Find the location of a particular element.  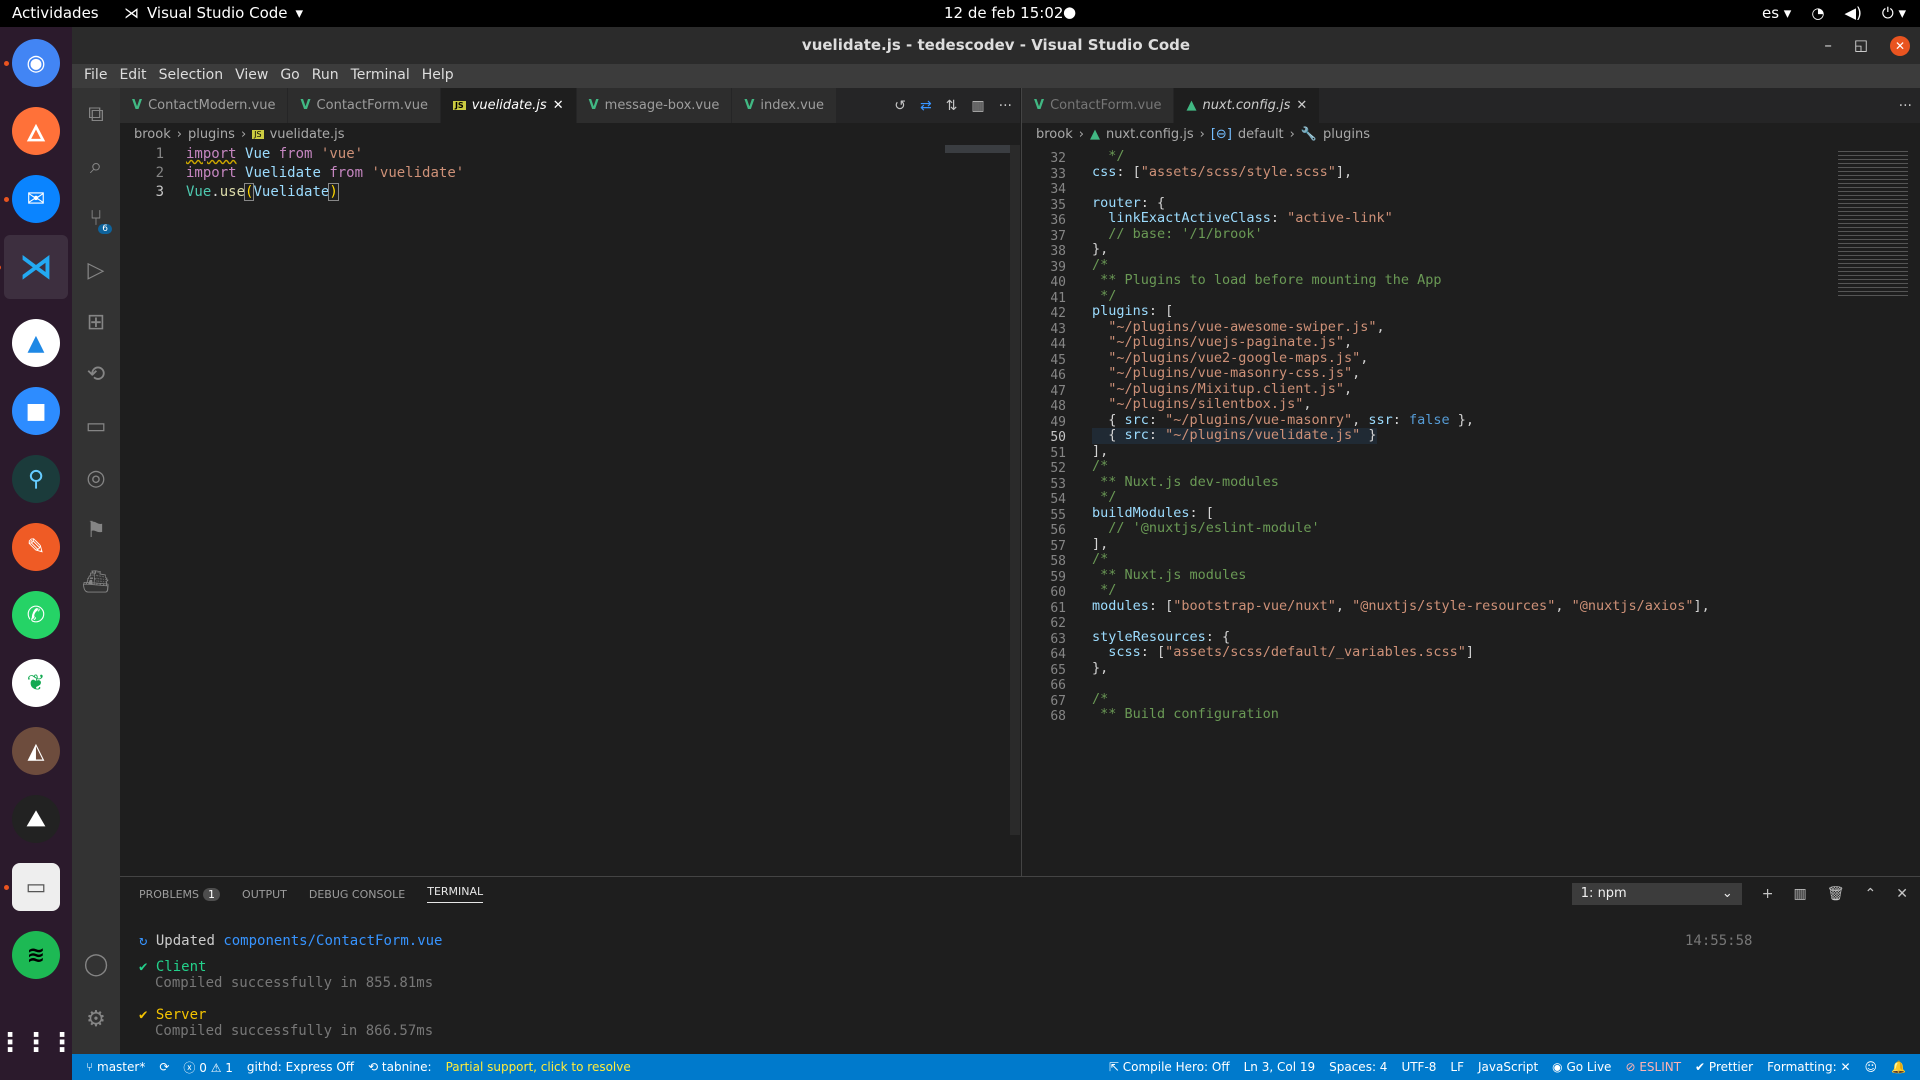

sync-icon: ⇄ is located at coordinates (926, 106).